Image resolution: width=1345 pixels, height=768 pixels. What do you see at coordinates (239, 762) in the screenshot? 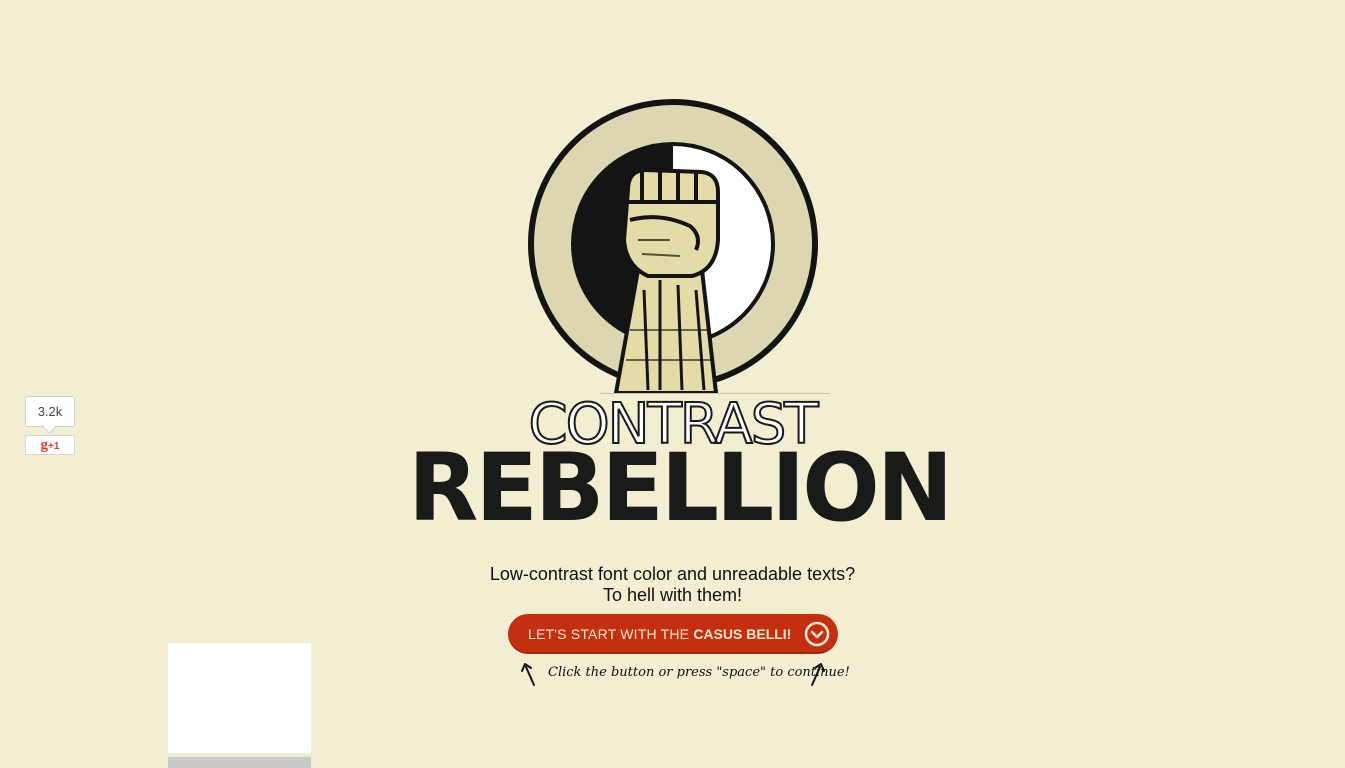
I see `embed-scrollbar` at bounding box center [239, 762].